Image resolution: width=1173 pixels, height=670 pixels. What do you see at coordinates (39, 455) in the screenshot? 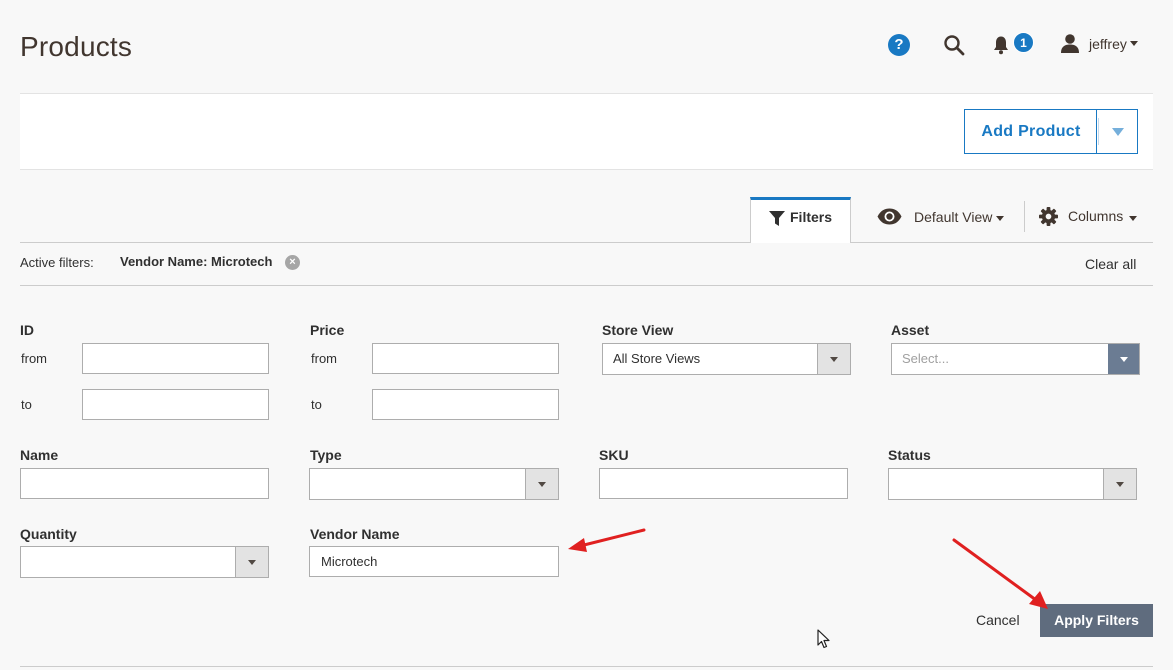
I see `name-filter-label: Name` at bounding box center [39, 455].